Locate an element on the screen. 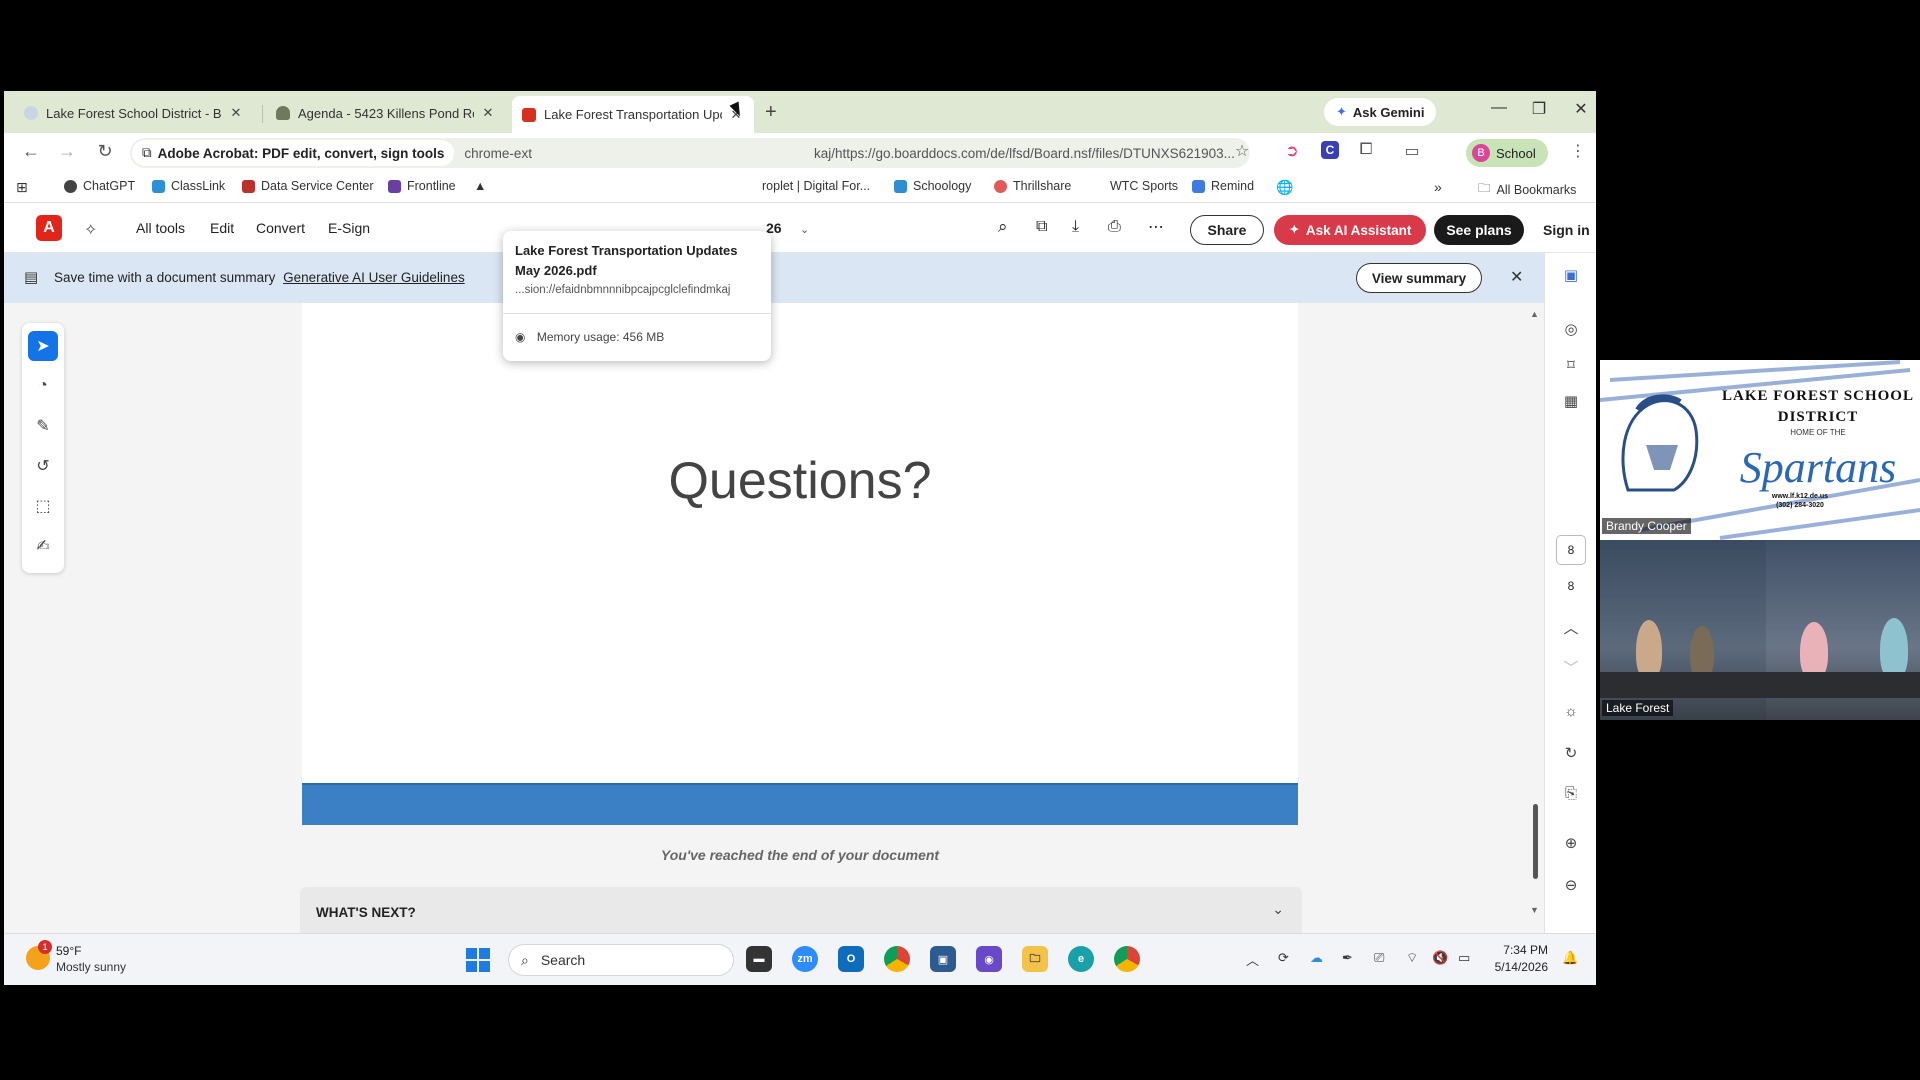  banner-close-icon: ✕ is located at coordinates (1516, 277).